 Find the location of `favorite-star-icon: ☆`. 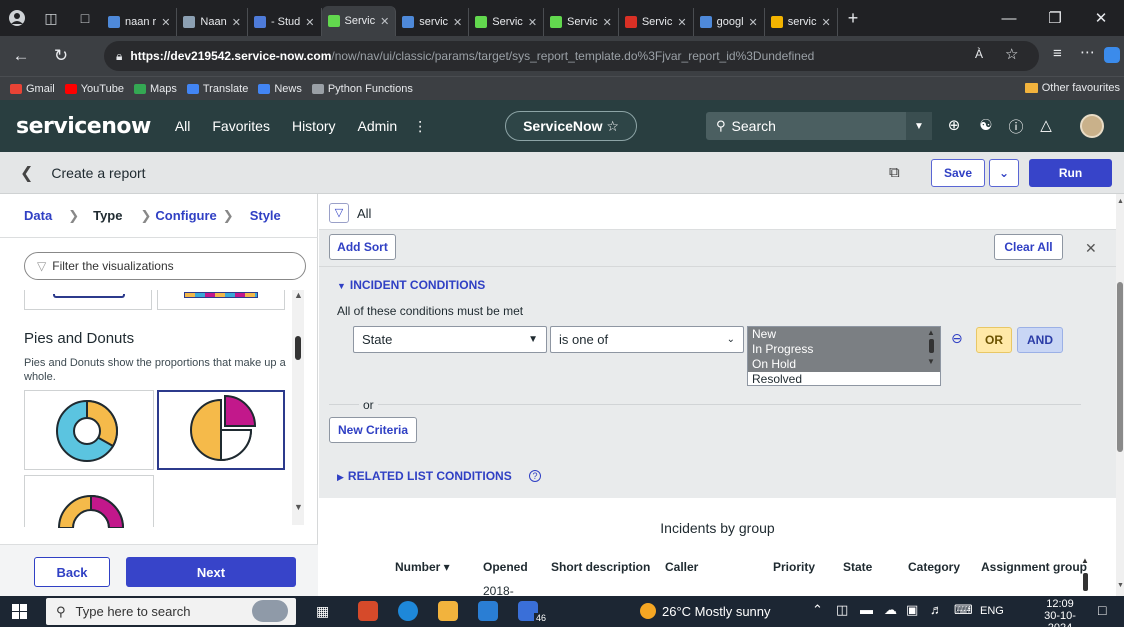

favorite-star-icon: ☆ is located at coordinates (1011, 54).